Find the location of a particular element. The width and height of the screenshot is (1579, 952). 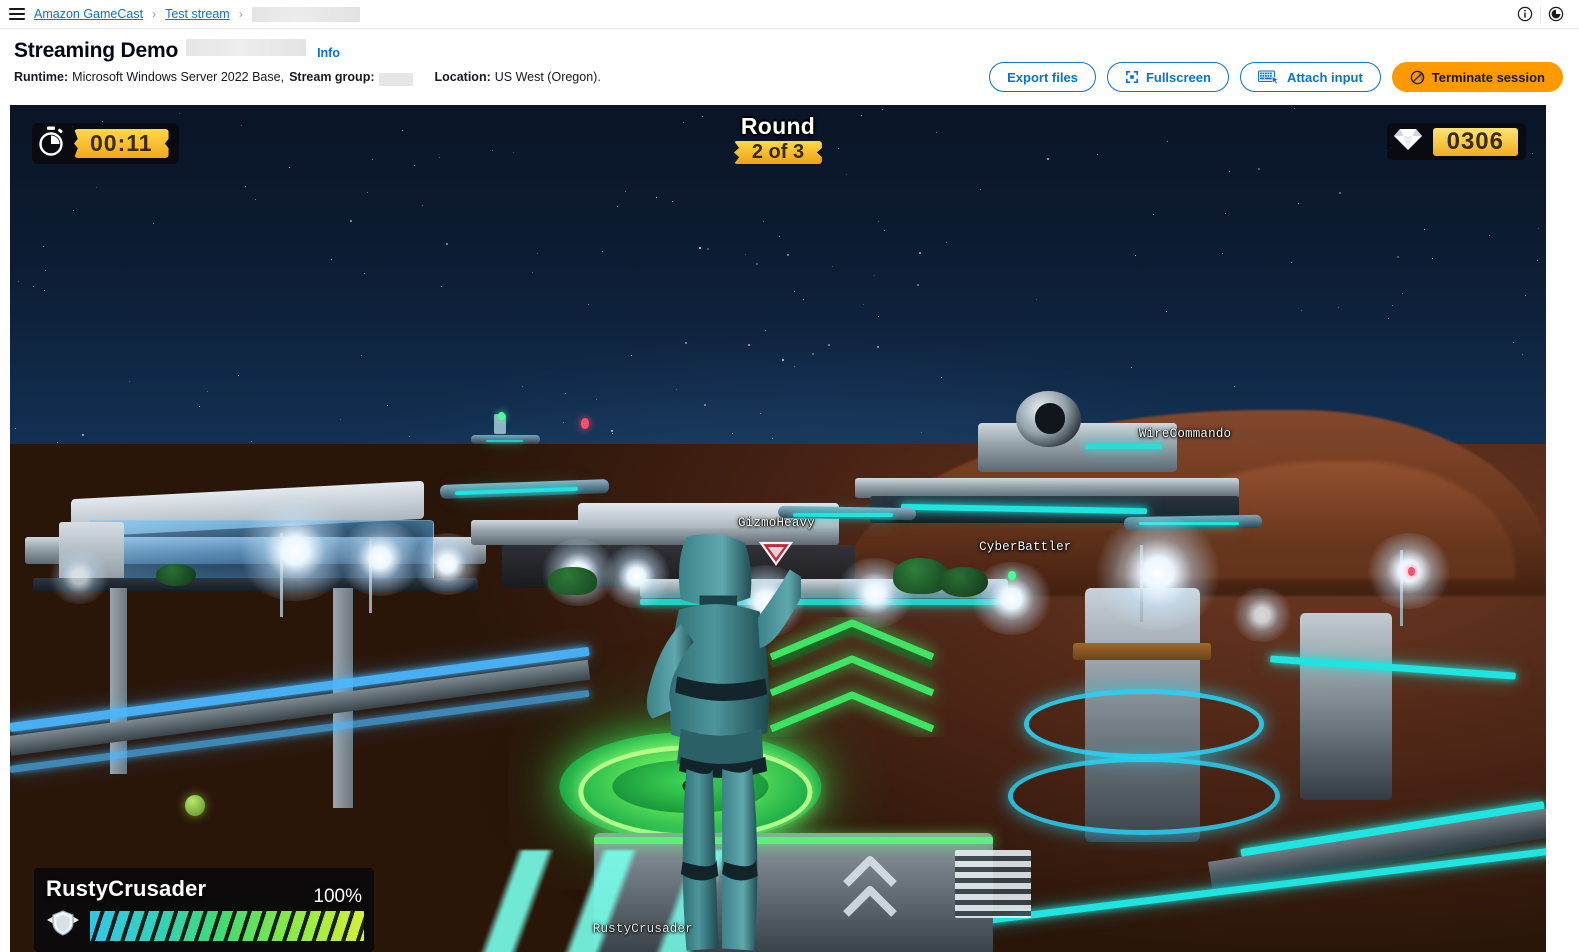

location-value: US West (Oregon). is located at coordinates (547, 77).